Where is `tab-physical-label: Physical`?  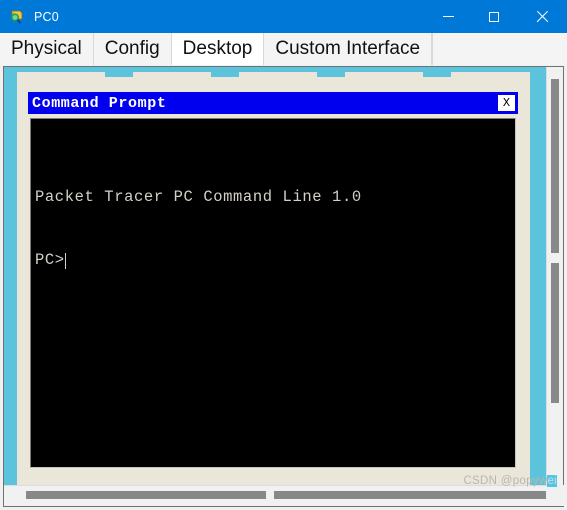 tab-physical-label: Physical is located at coordinates (46, 48).